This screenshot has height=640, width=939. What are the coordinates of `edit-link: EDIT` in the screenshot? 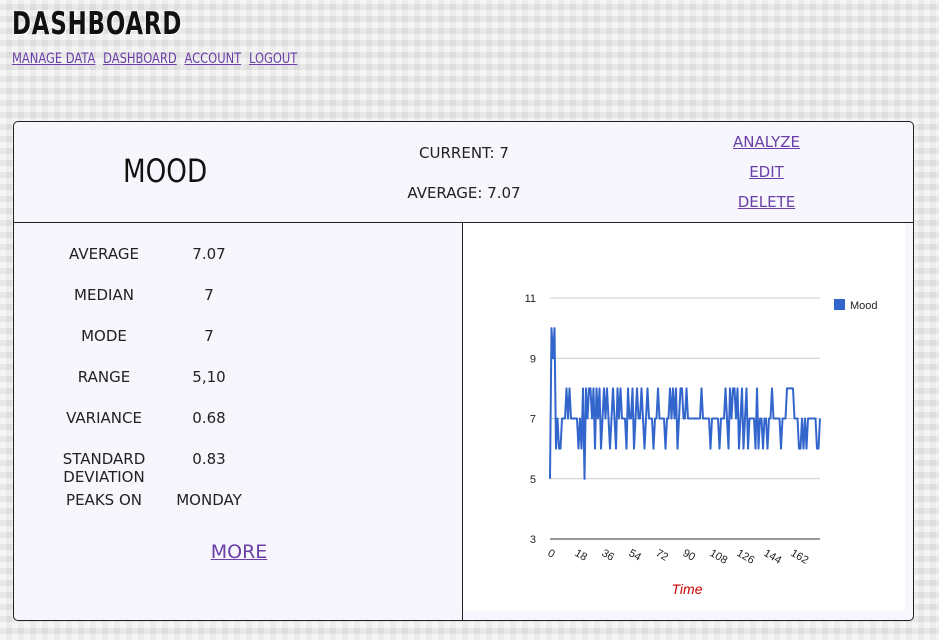 It's located at (766, 177).